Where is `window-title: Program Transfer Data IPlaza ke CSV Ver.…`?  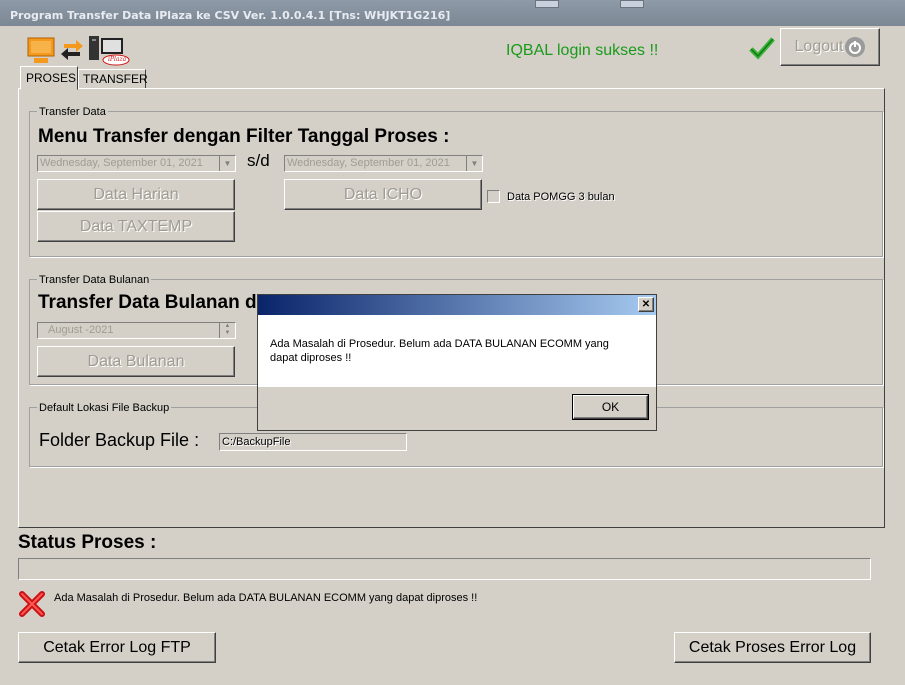
window-title: Program Transfer Data IPlaza ke CSV Ver.… is located at coordinates (230, 15).